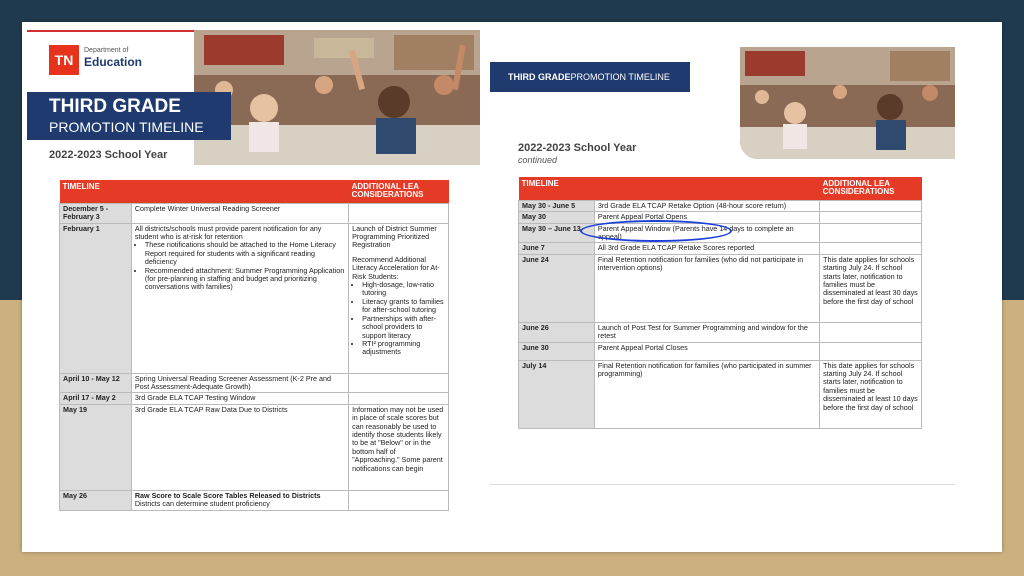 The height and width of the screenshot is (576, 1024). What do you see at coordinates (720, 217) in the screenshot?
I see `table-row: May 30 Parent Appeal Portal Opens` at bounding box center [720, 217].